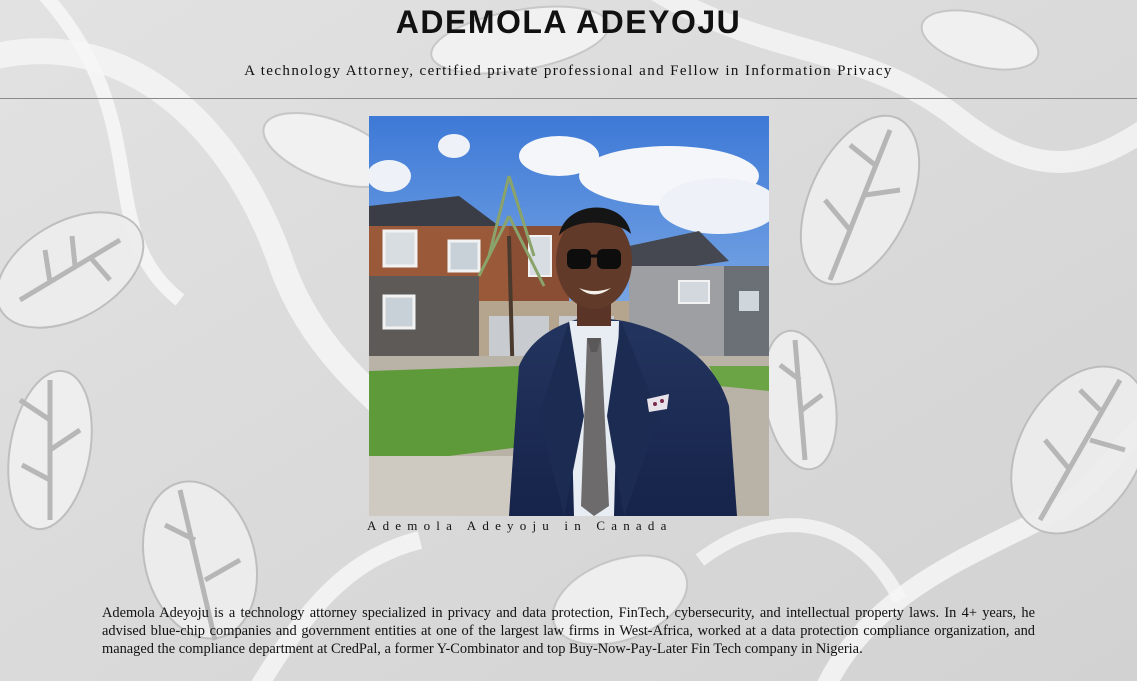 This screenshot has height=681, width=1137. What do you see at coordinates (520, 525) in the screenshot?
I see `photo-caption: Ademola Adeyoju in Canada` at bounding box center [520, 525].